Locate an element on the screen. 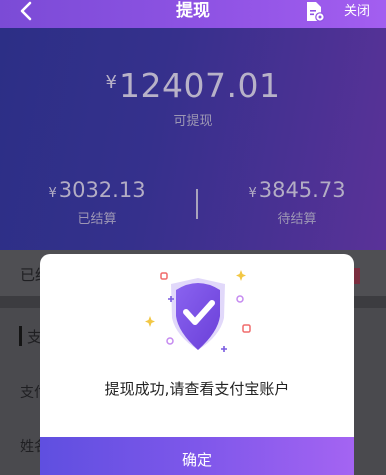 The height and width of the screenshot is (475, 386). success-illustration is located at coordinates (198, 316).